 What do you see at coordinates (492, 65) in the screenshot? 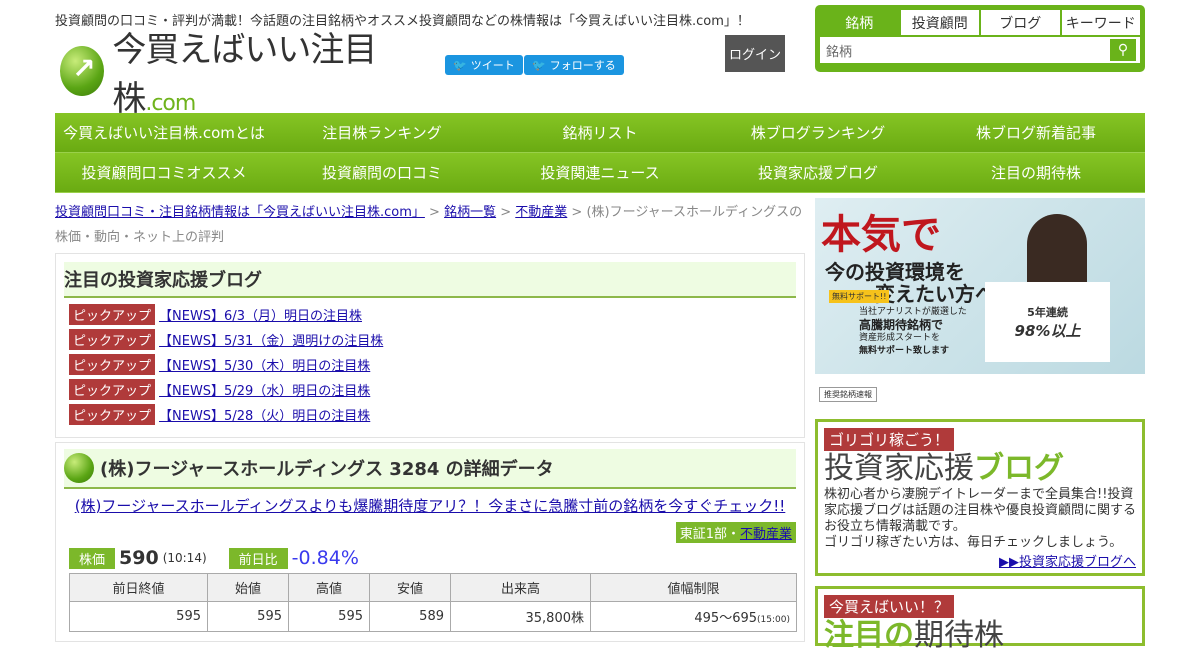
I see `tweet-label: ツイート` at bounding box center [492, 65].